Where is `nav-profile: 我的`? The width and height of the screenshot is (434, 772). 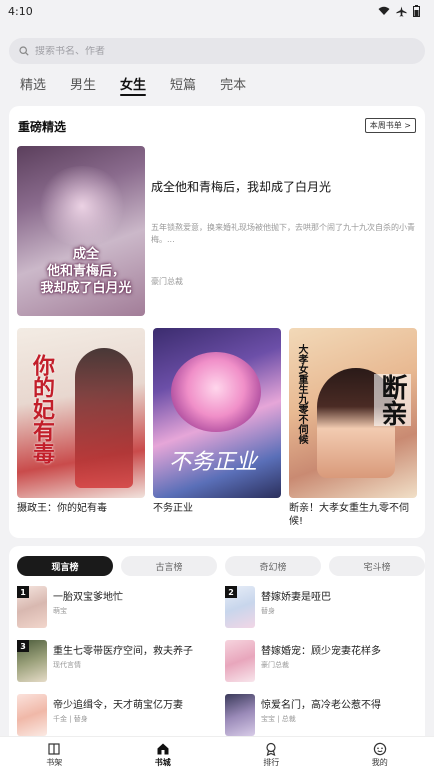 nav-profile: 我的 is located at coordinates (380, 755).